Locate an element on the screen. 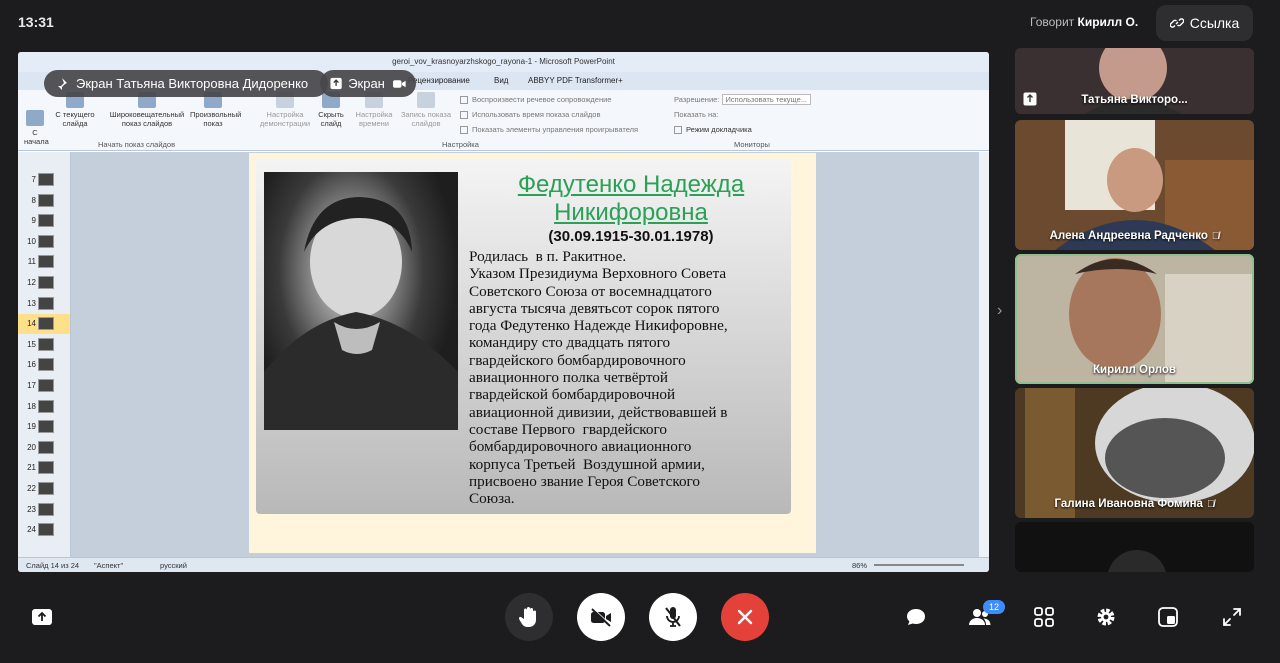 The height and width of the screenshot is (663, 1280). camera-off-icon is located at coordinates (601, 617).